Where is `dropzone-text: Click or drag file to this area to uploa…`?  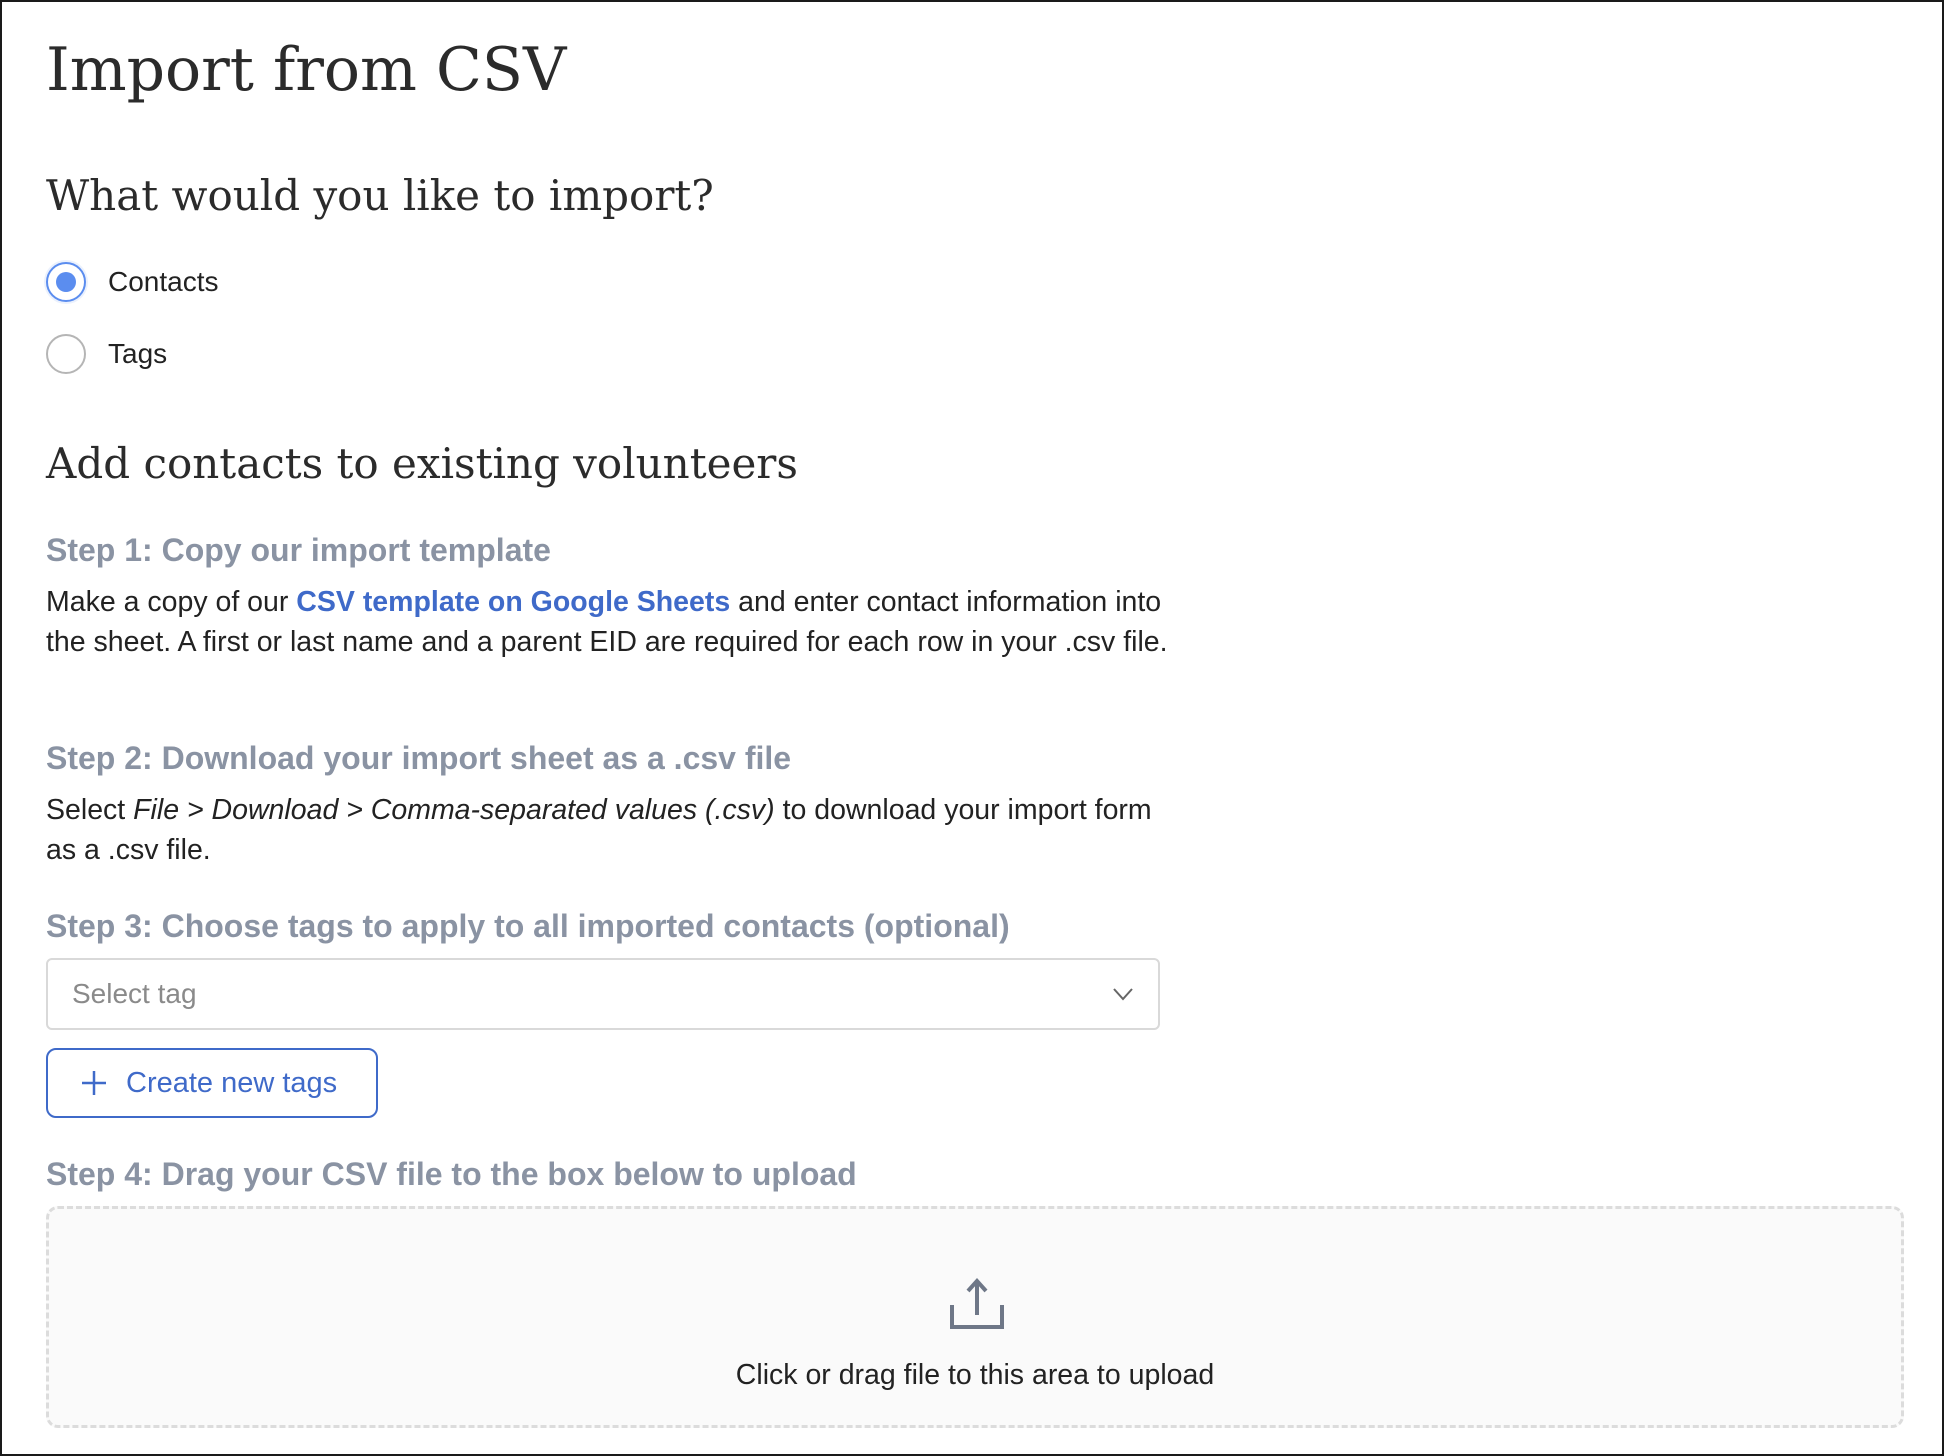
dropzone-text: Click or drag file to this area to uploa… is located at coordinates (975, 1375).